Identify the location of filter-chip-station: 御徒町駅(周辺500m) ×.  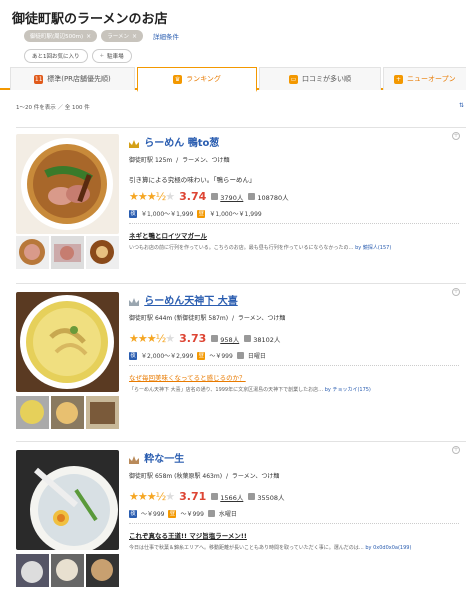
(61, 36).